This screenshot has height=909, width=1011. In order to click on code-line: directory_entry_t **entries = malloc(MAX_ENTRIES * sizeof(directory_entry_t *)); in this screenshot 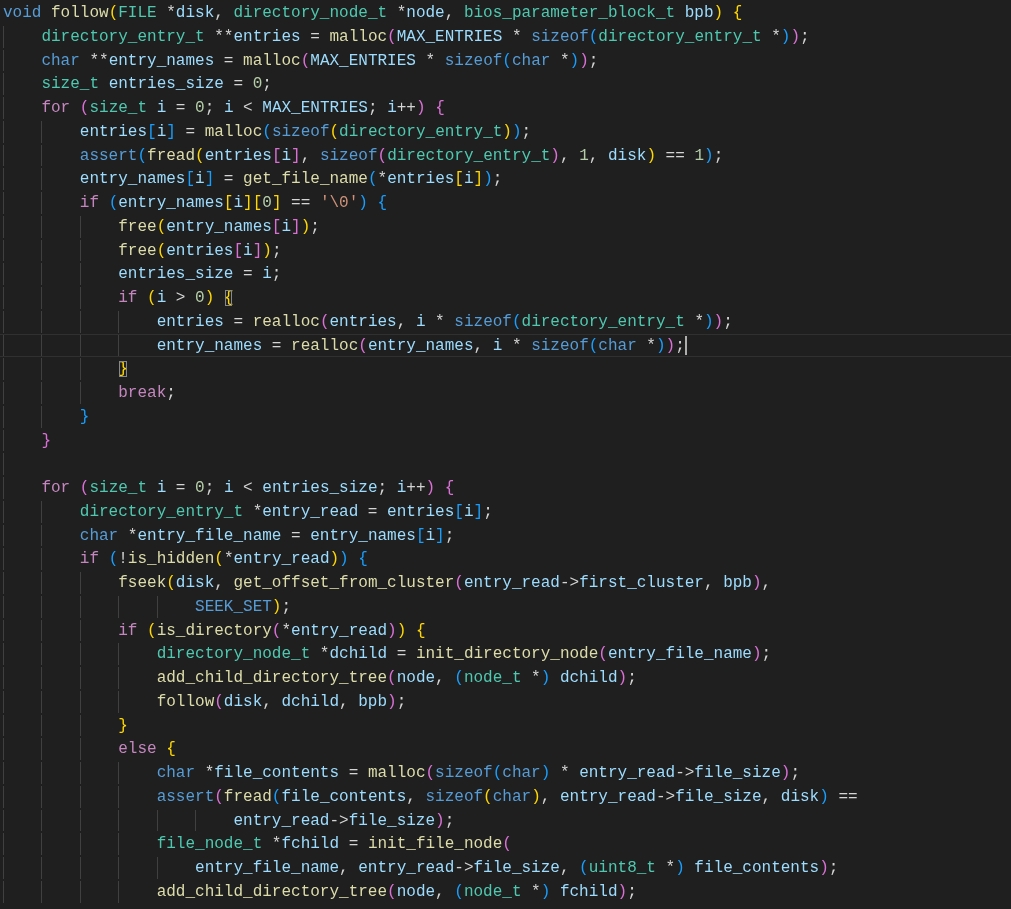, I will do `click(425, 37)`.